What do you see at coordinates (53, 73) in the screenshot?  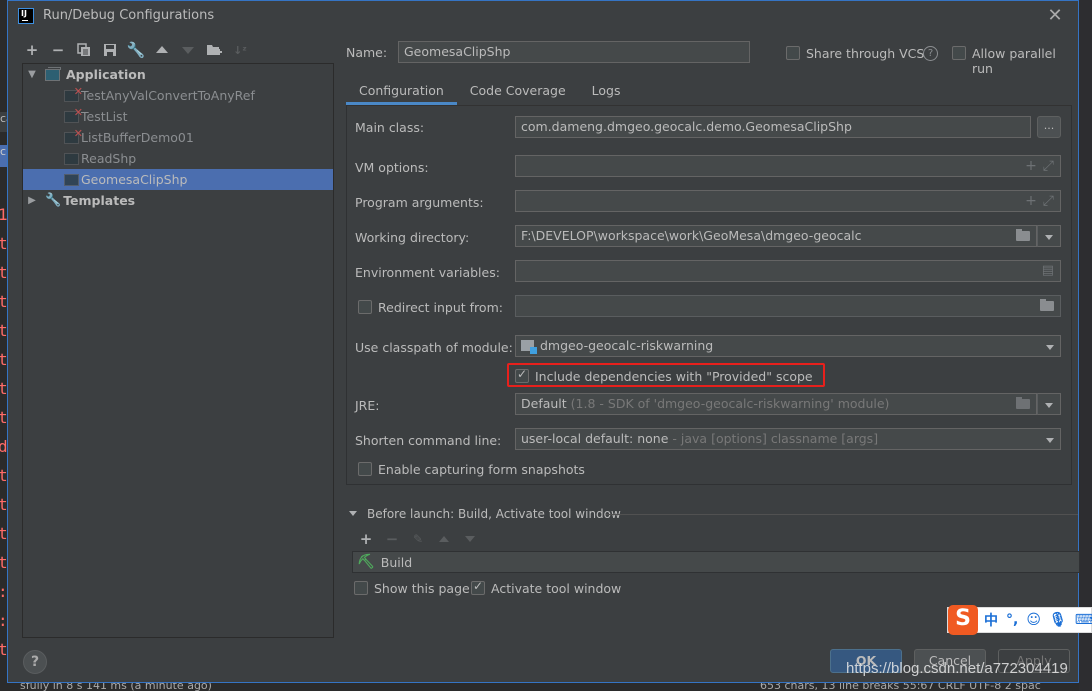 I see `application-icon` at bounding box center [53, 73].